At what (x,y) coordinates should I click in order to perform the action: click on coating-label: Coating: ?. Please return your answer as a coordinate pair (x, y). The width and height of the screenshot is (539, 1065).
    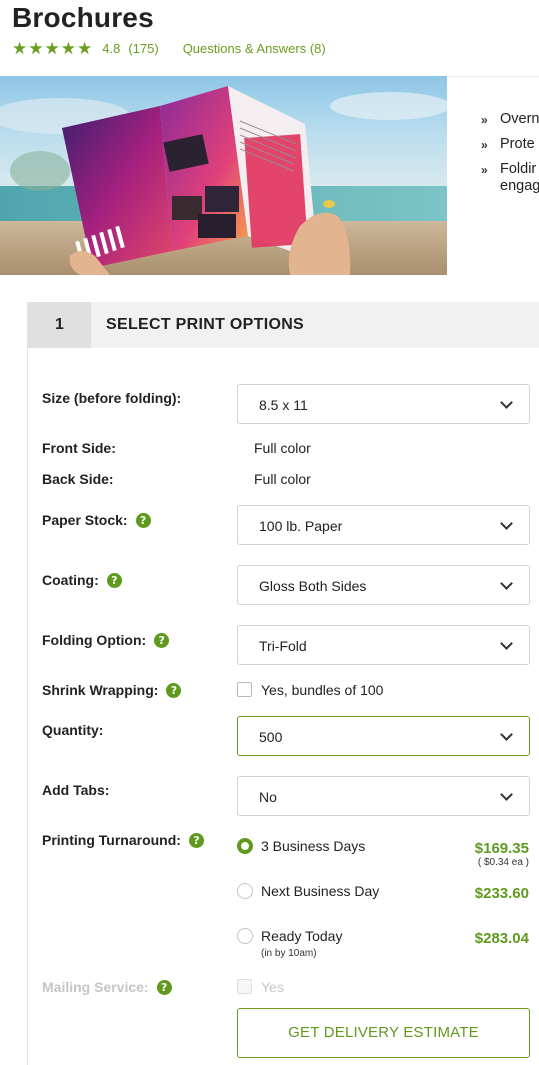
    Looking at the image, I should click on (82, 580).